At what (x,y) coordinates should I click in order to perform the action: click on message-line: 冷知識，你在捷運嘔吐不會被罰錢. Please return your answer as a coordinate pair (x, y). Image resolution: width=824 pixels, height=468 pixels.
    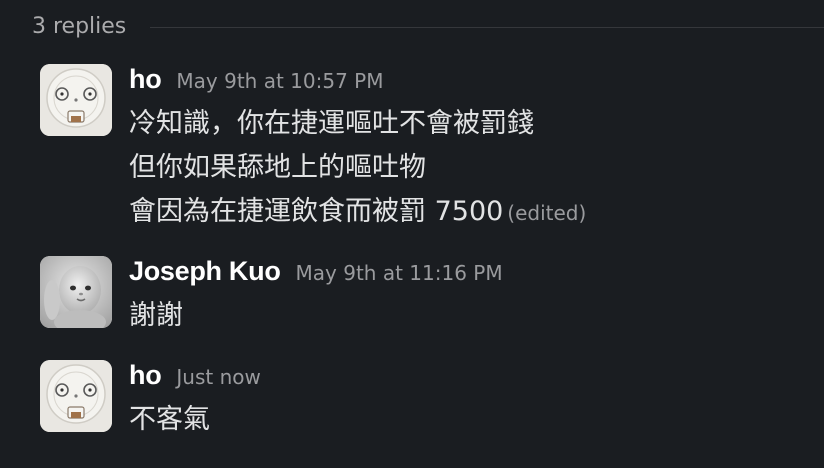
    Looking at the image, I should click on (331, 123).